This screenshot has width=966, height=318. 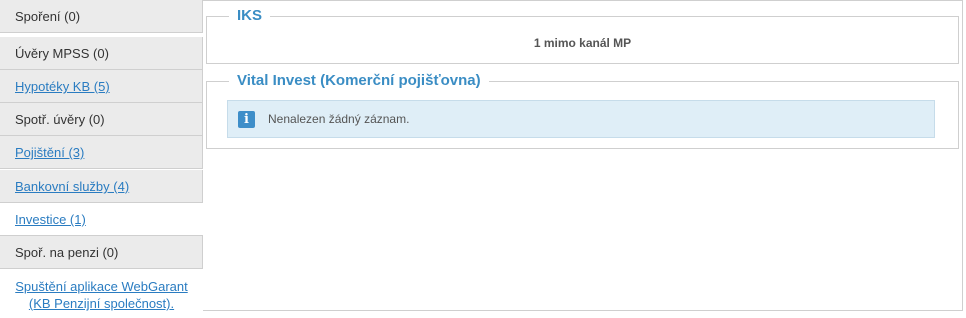 What do you see at coordinates (101, 152) in the screenshot?
I see `sidebar-item-pojisteni: Pojištění (3)` at bounding box center [101, 152].